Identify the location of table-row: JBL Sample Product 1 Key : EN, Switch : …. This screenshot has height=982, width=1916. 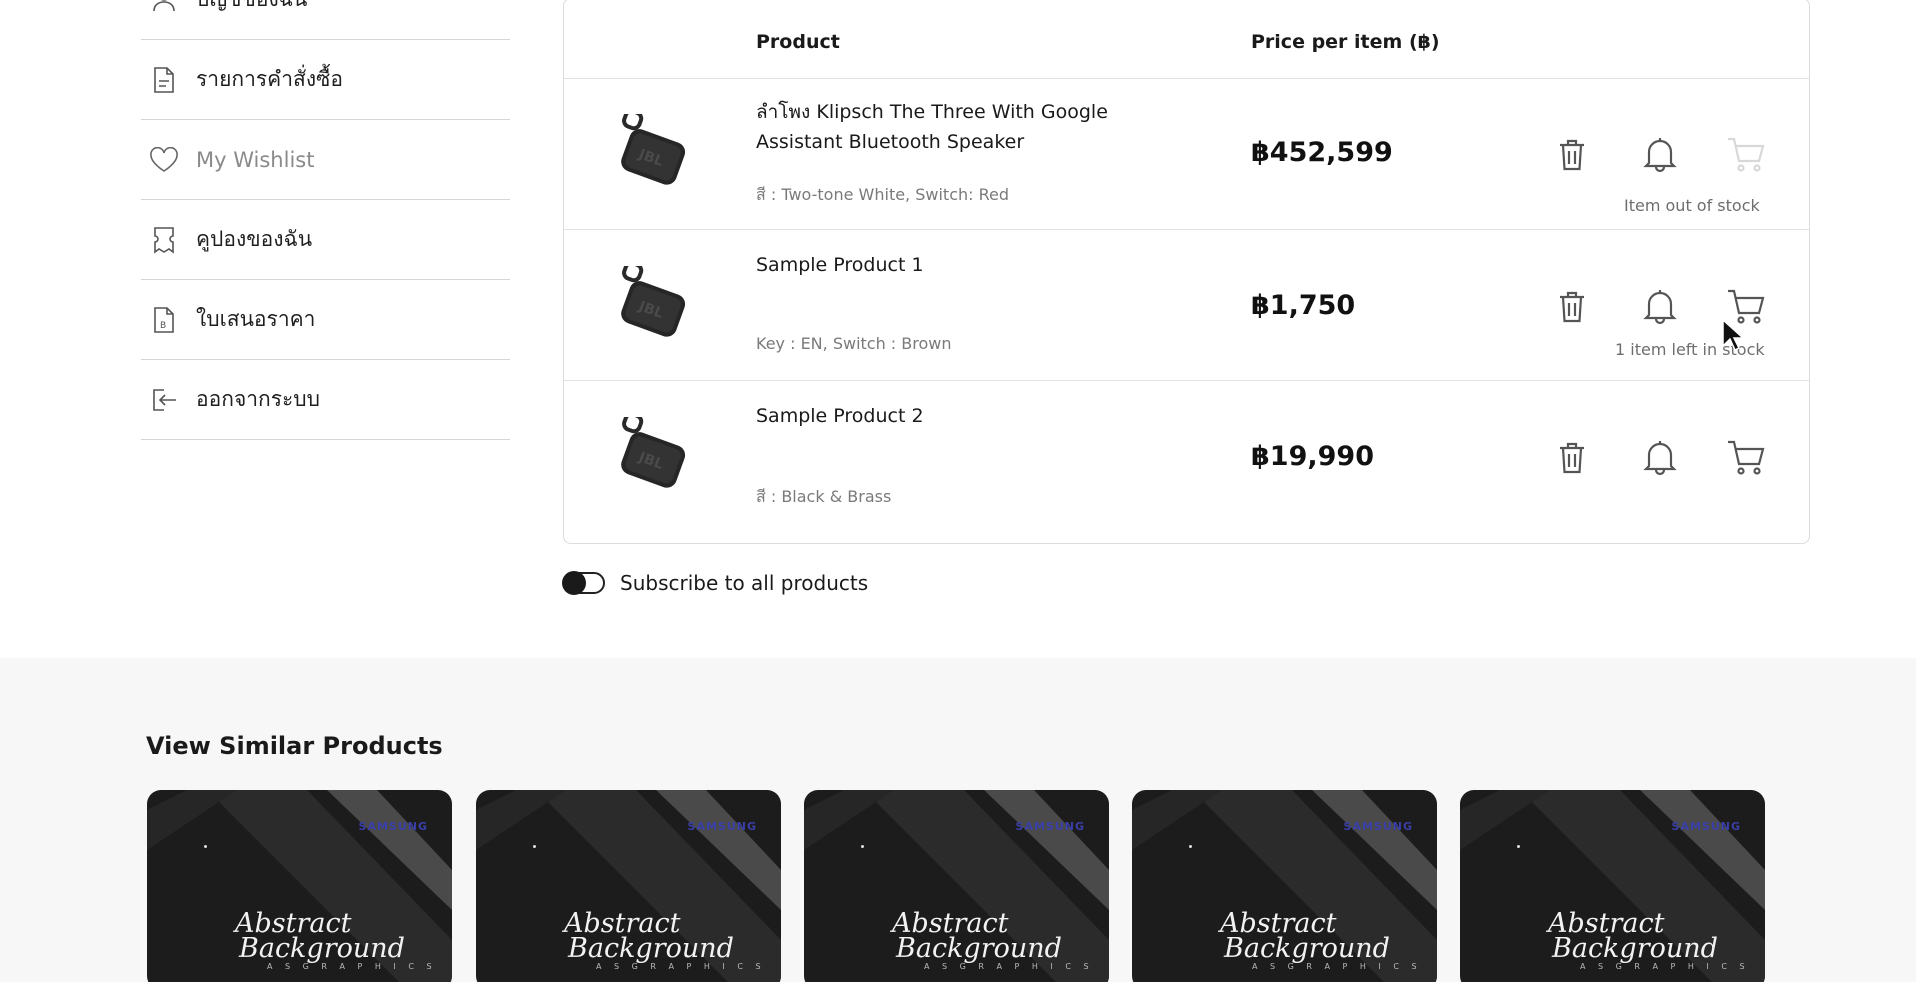
(1186, 305).